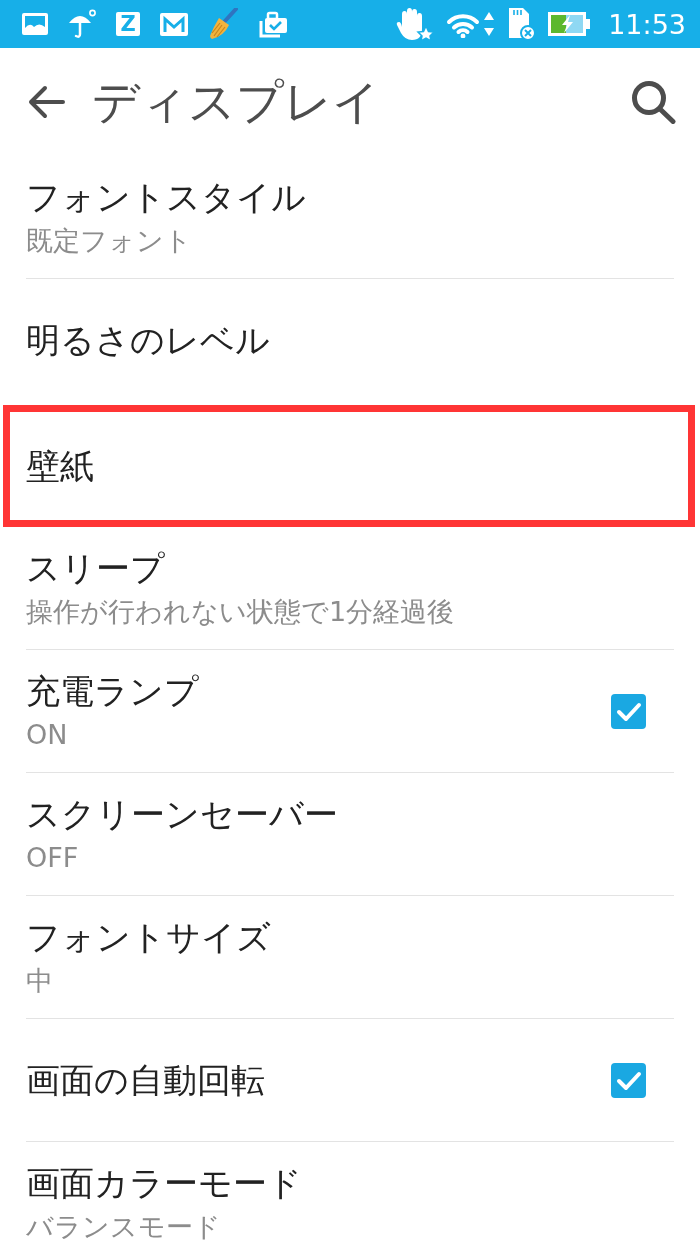  Describe the element at coordinates (350, 957) in the screenshot. I see `settings-item: フォントサイズ 中` at that location.